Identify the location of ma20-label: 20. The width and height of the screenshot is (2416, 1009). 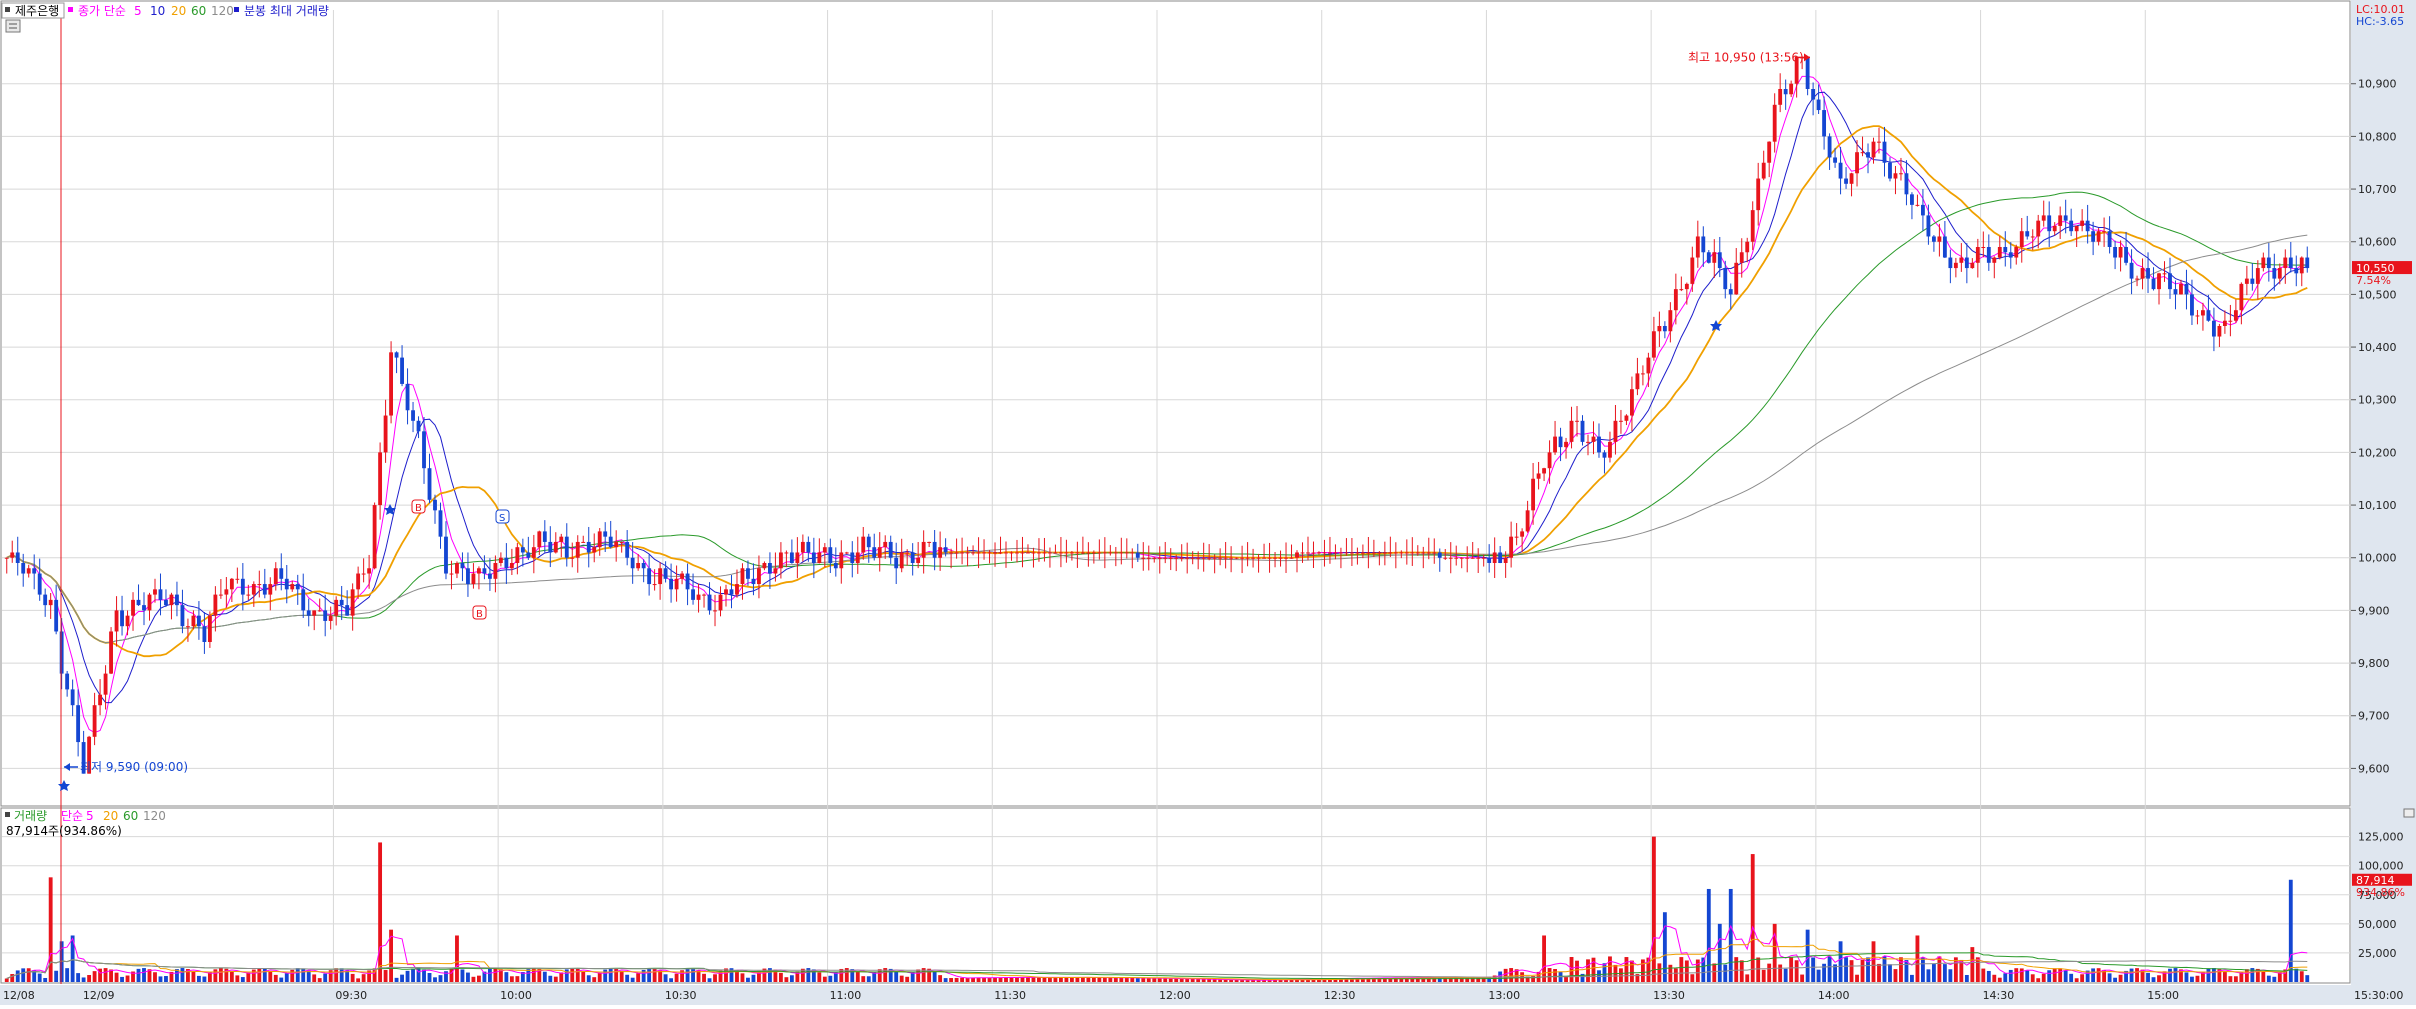
(178, 11).